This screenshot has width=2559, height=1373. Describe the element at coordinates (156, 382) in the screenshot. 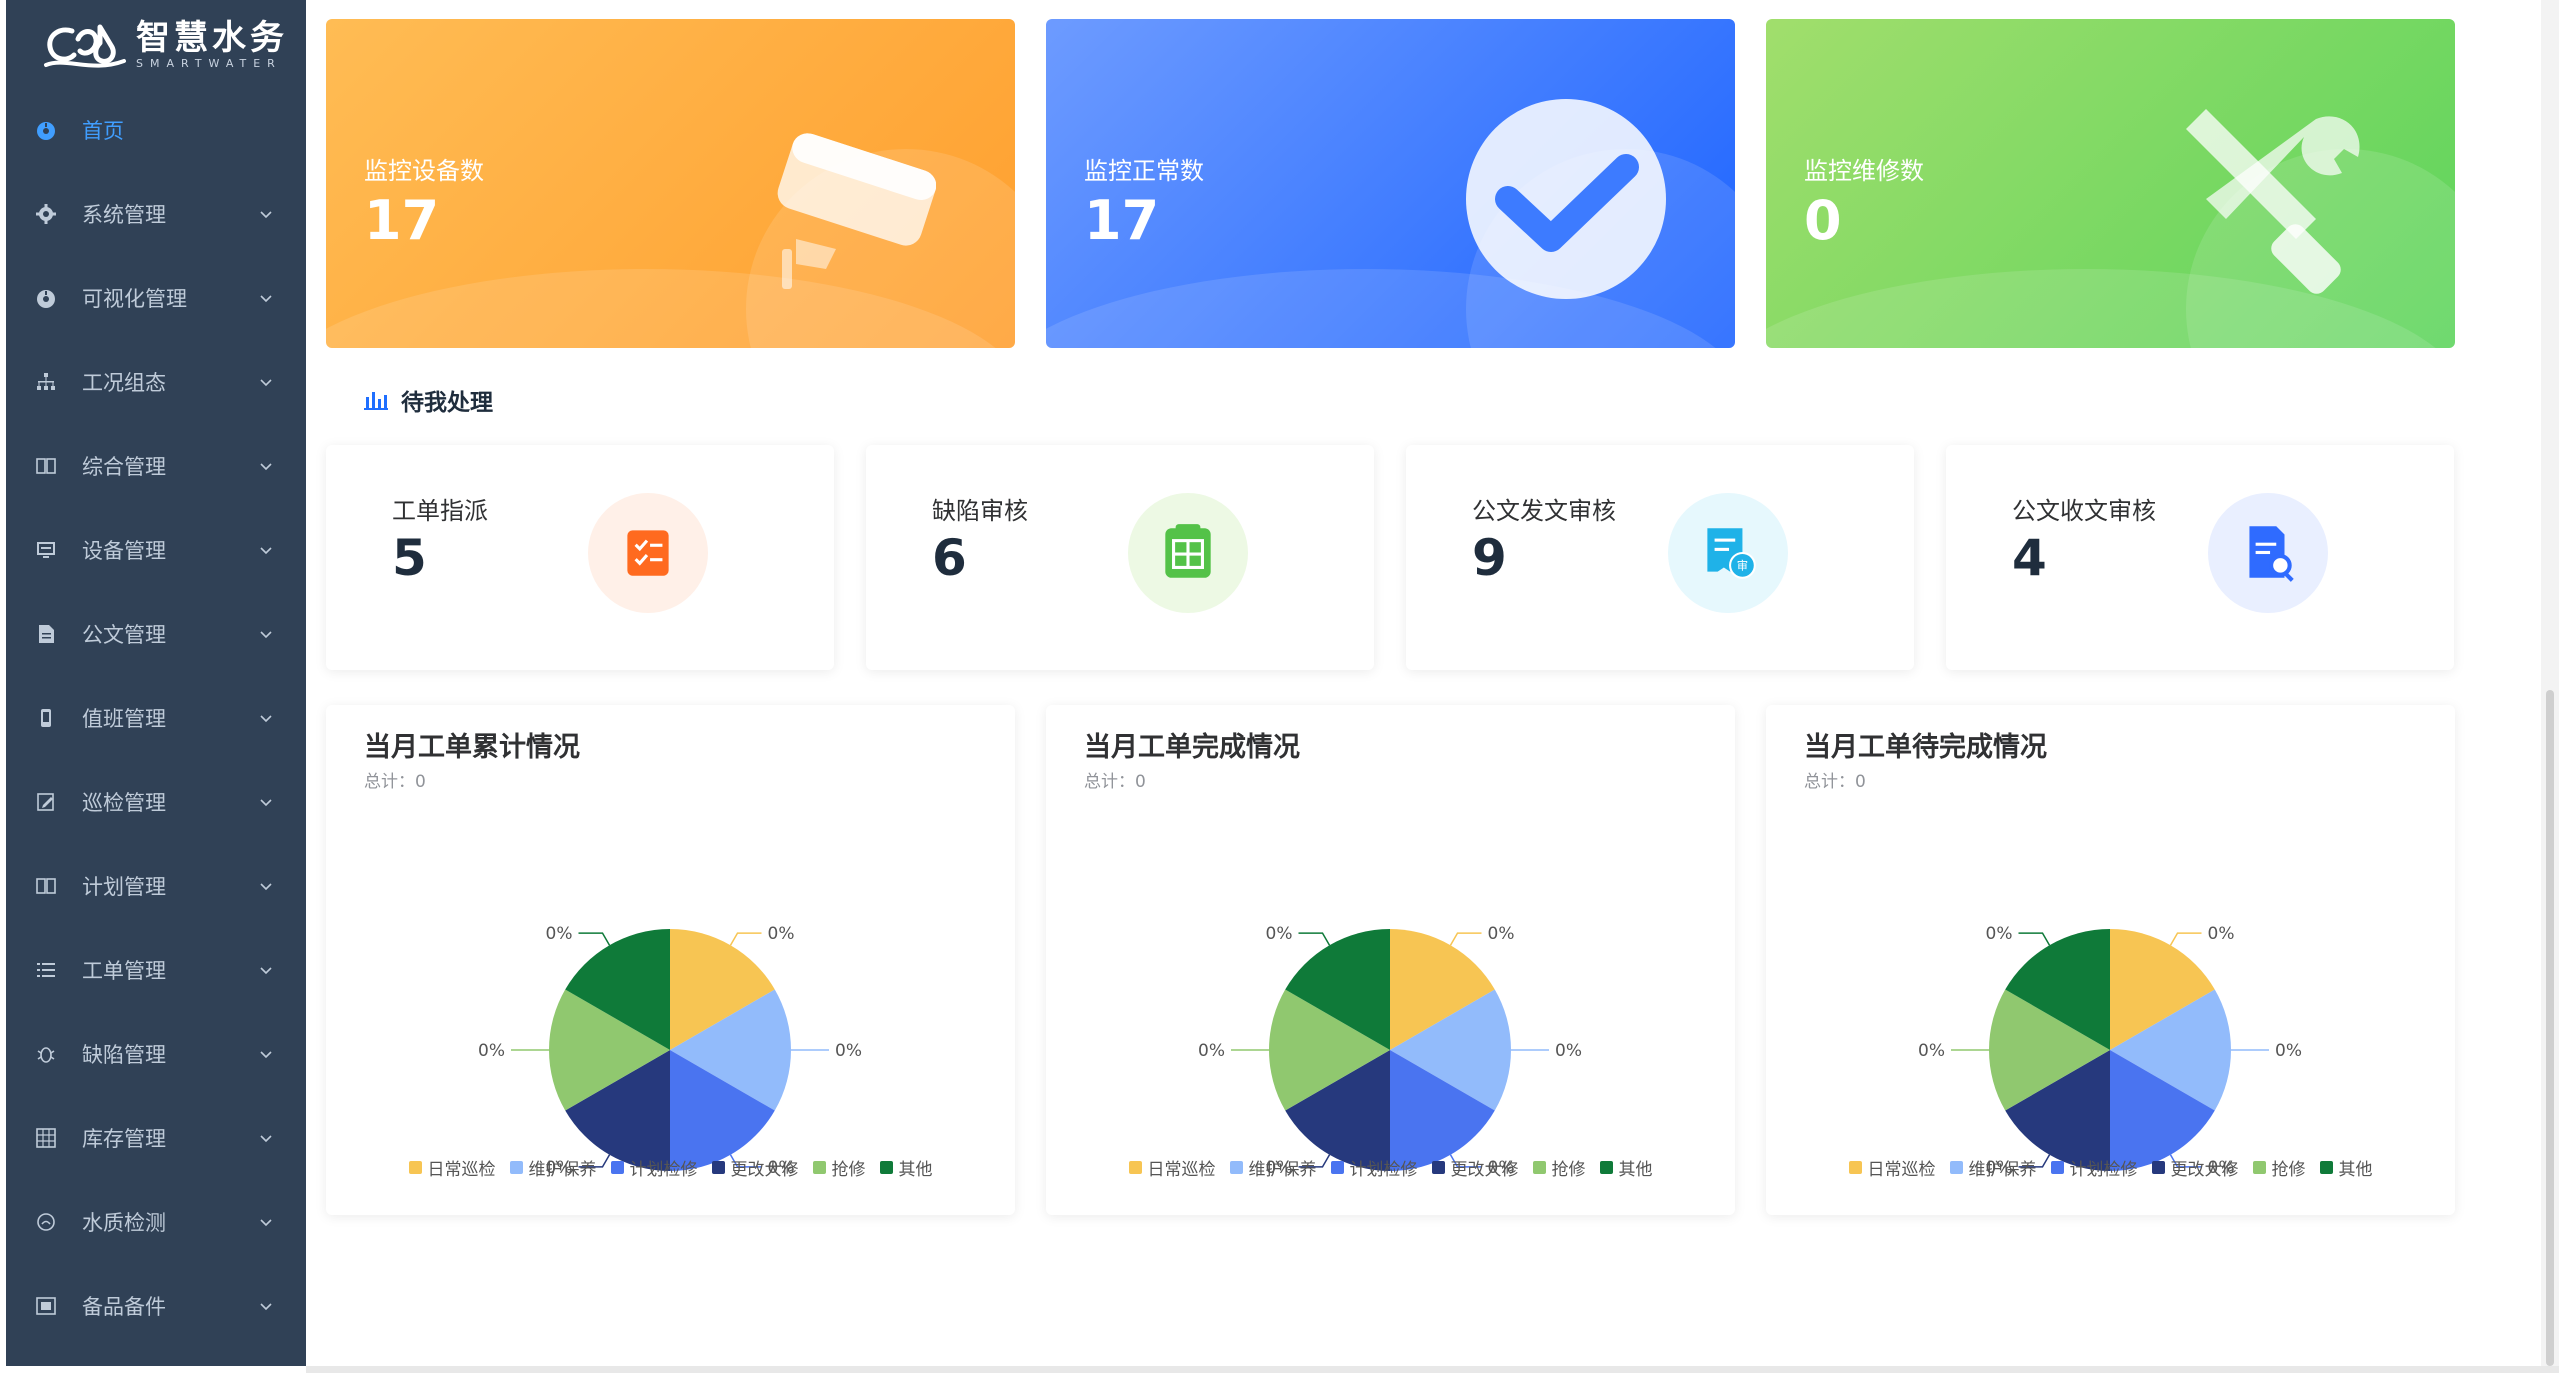

I see `sidebar-item-3: 工况组态` at that location.